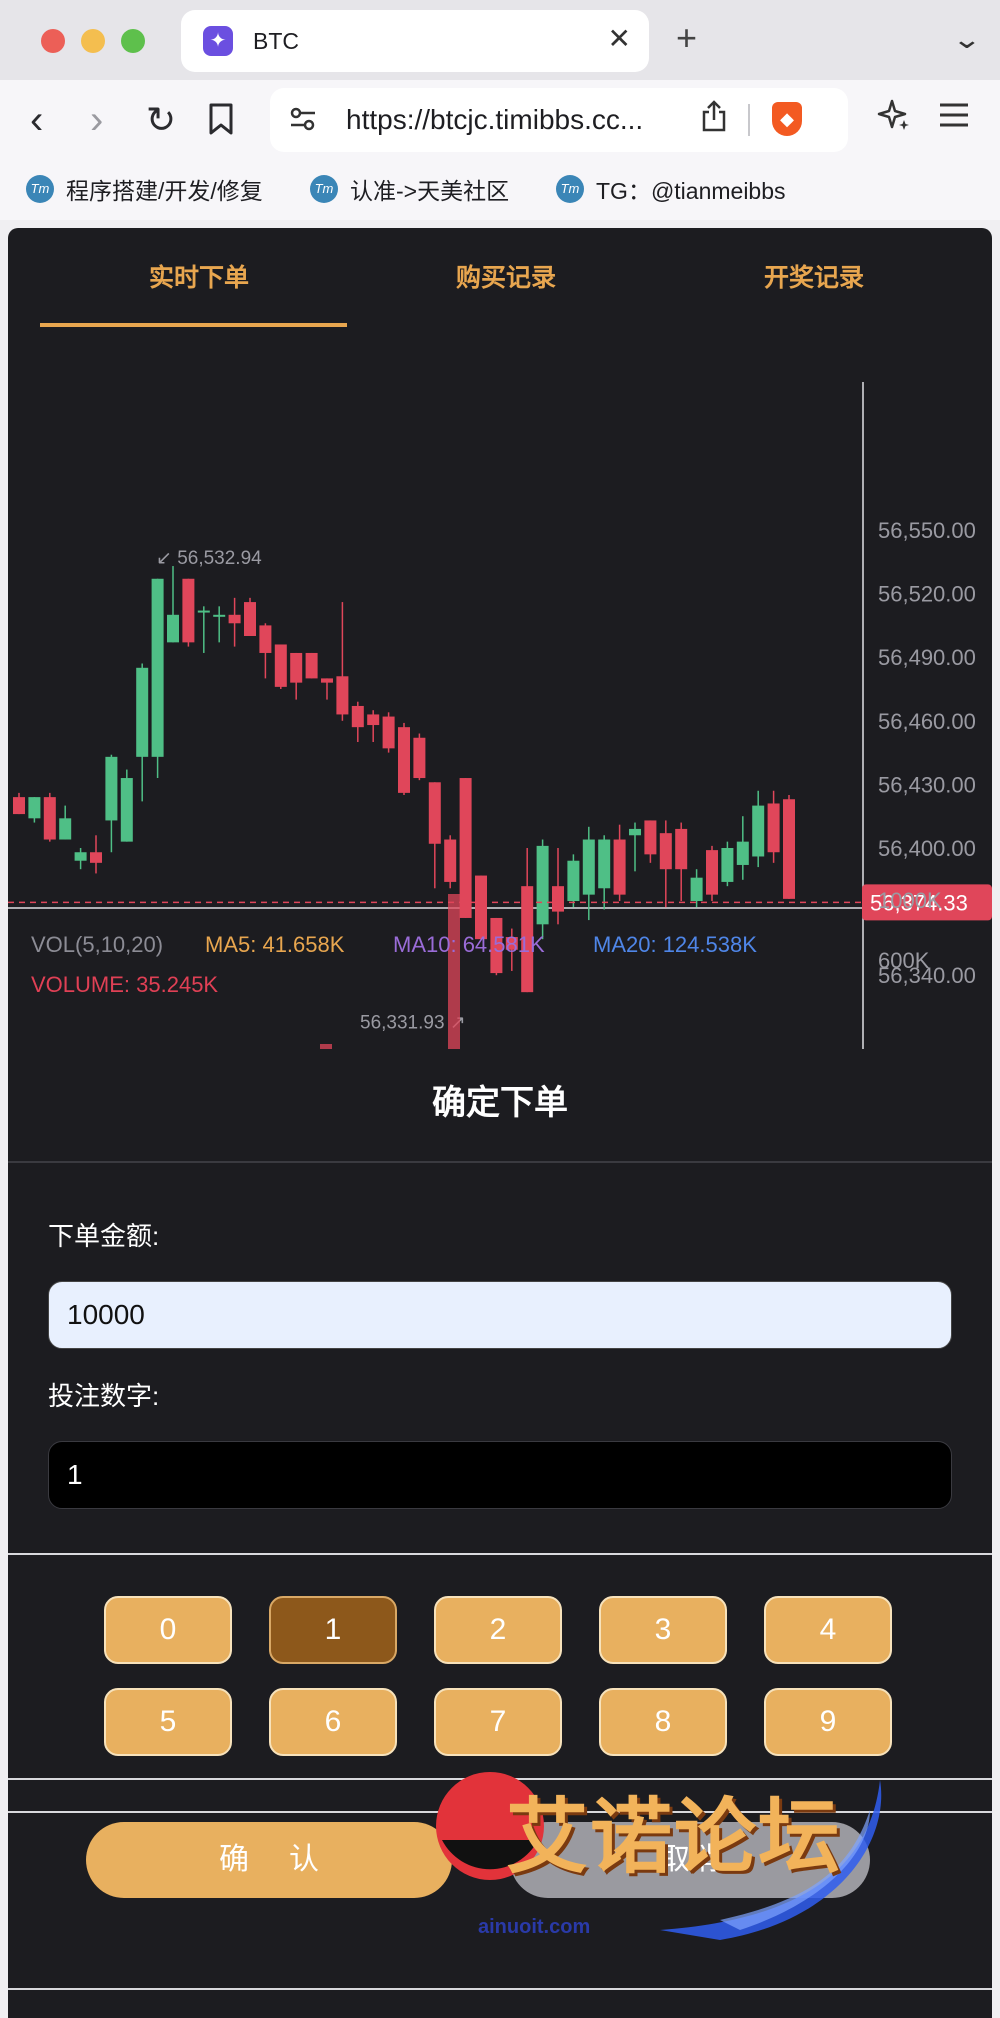 Image resolution: width=1000 pixels, height=2018 pixels. I want to click on menu-icon, so click(954, 117).